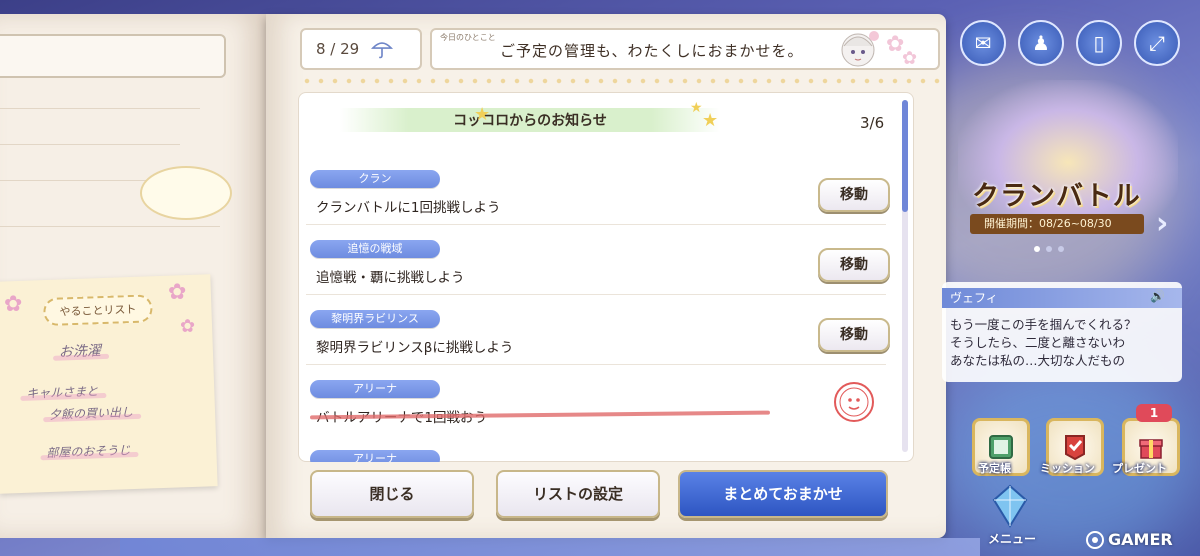  I want to click on present-count-badge: 1, so click(1154, 413).